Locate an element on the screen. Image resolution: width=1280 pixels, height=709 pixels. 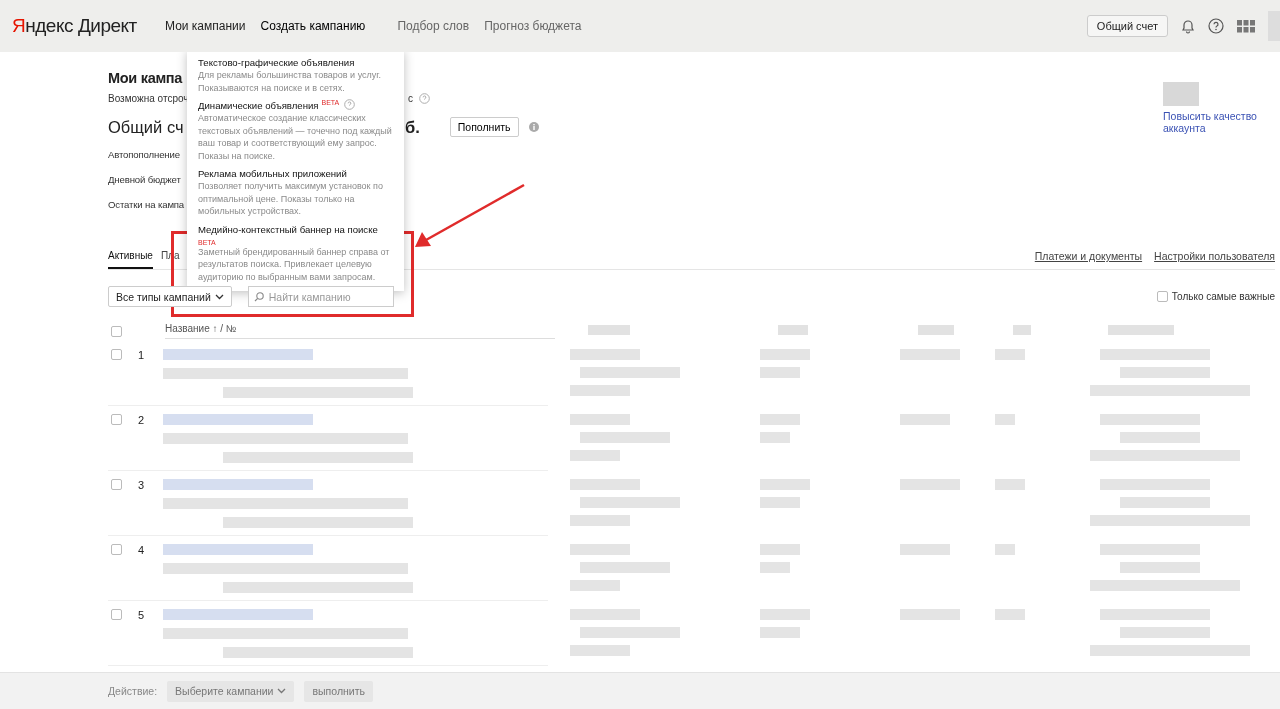
tab: Активные is located at coordinates (130, 259).